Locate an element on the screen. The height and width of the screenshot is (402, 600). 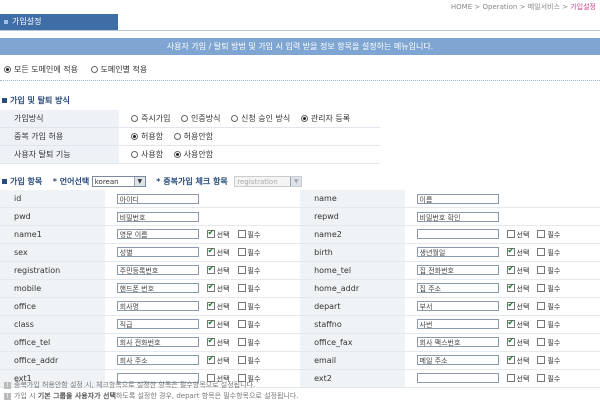
dup-deny-option: 허용안함 is located at coordinates (193, 136).